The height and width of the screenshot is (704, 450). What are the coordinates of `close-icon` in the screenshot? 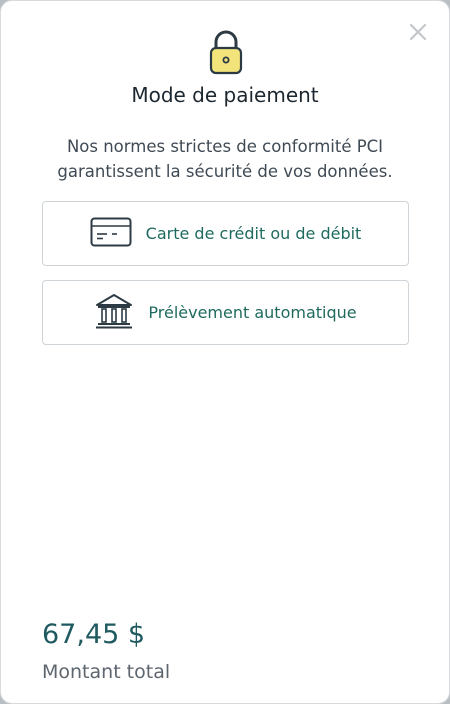 It's located at (418, 32).